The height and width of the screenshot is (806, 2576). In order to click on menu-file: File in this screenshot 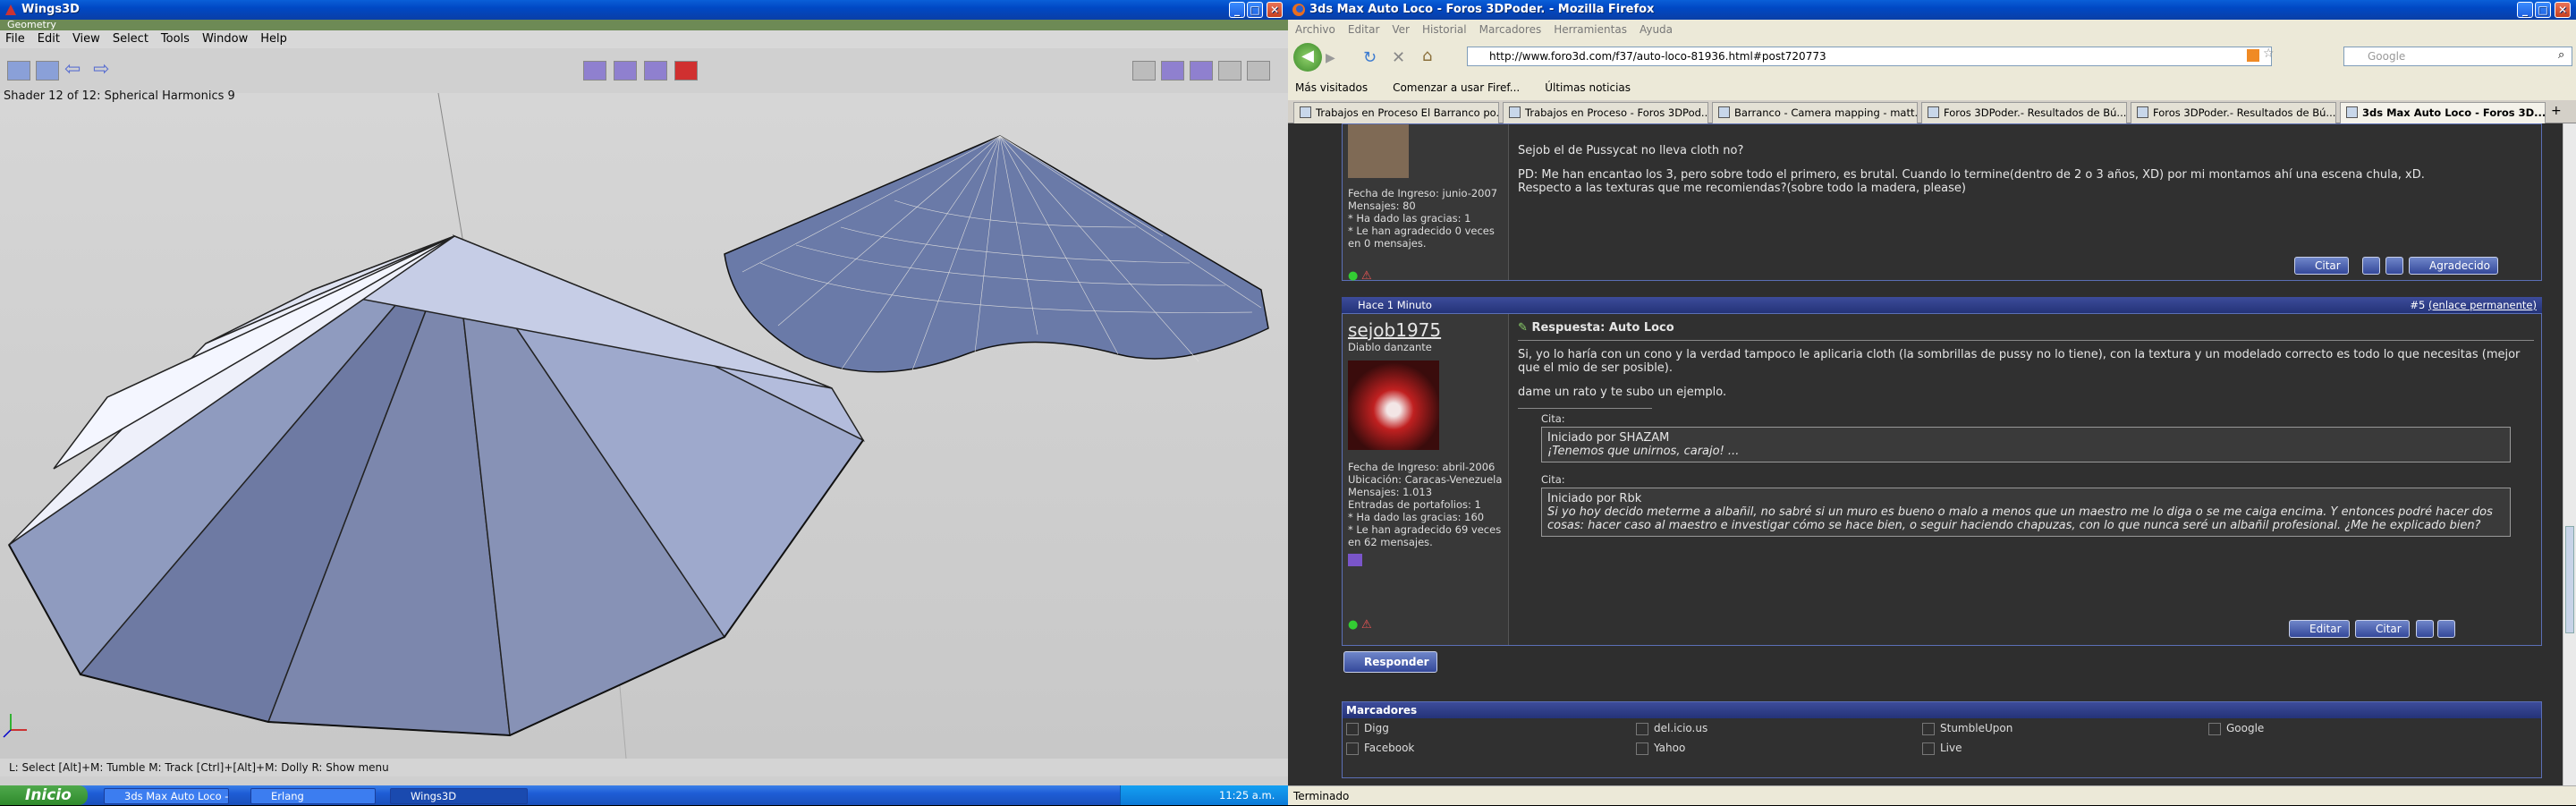, I will do `click(15, 39)`.